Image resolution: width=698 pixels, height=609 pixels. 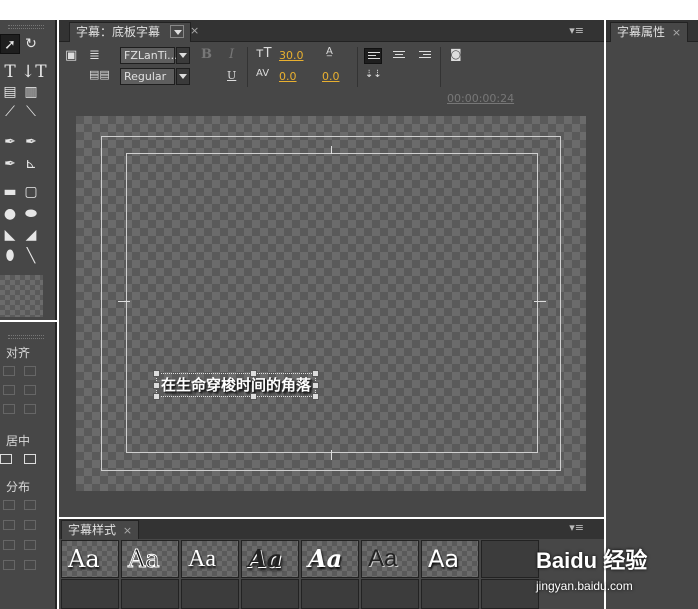 What do you see at coordinates (9, 390) in the screenshot?
I see `align-top-icon` at bounding box center [9, 390].